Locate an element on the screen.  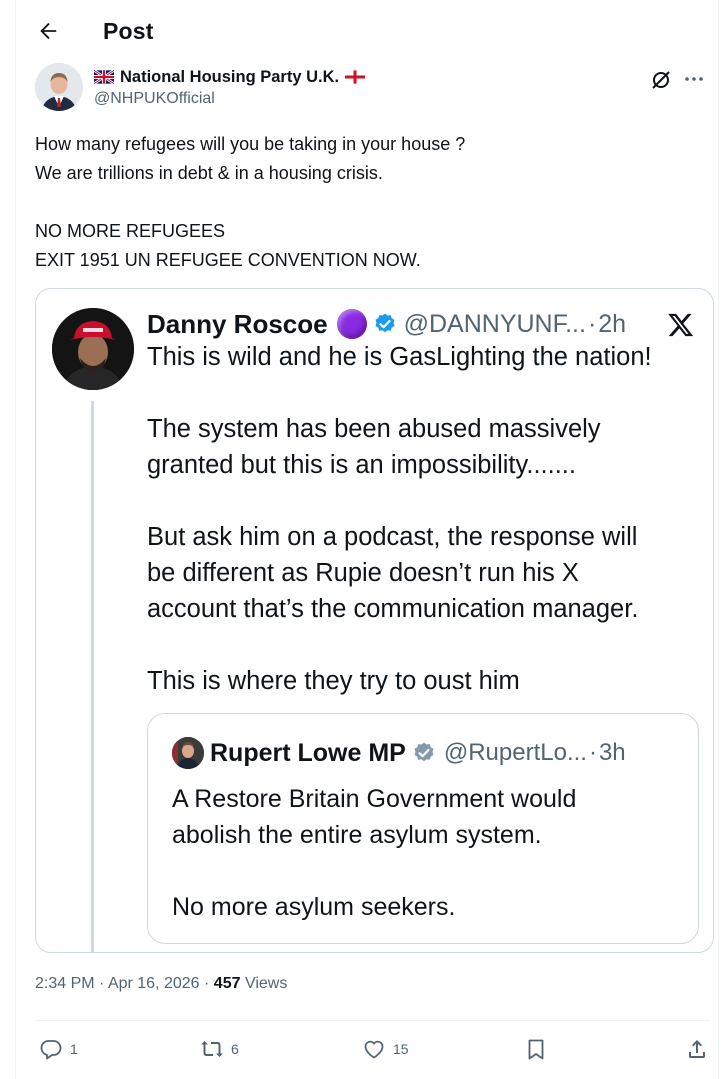
author-name-line: National Housing Party U.K. is located at coordinates (230, 77).